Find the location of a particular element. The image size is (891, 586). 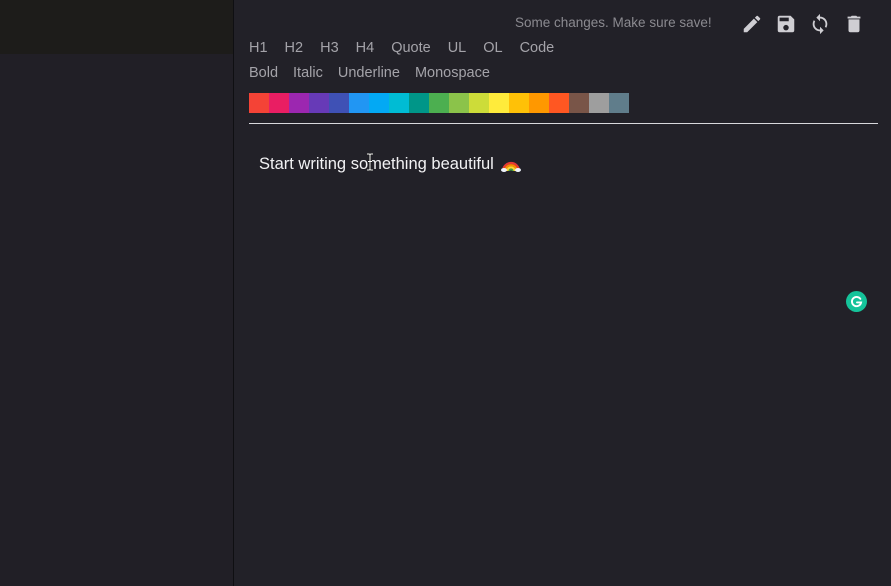

edit-button is located at coordinates (752, 24).